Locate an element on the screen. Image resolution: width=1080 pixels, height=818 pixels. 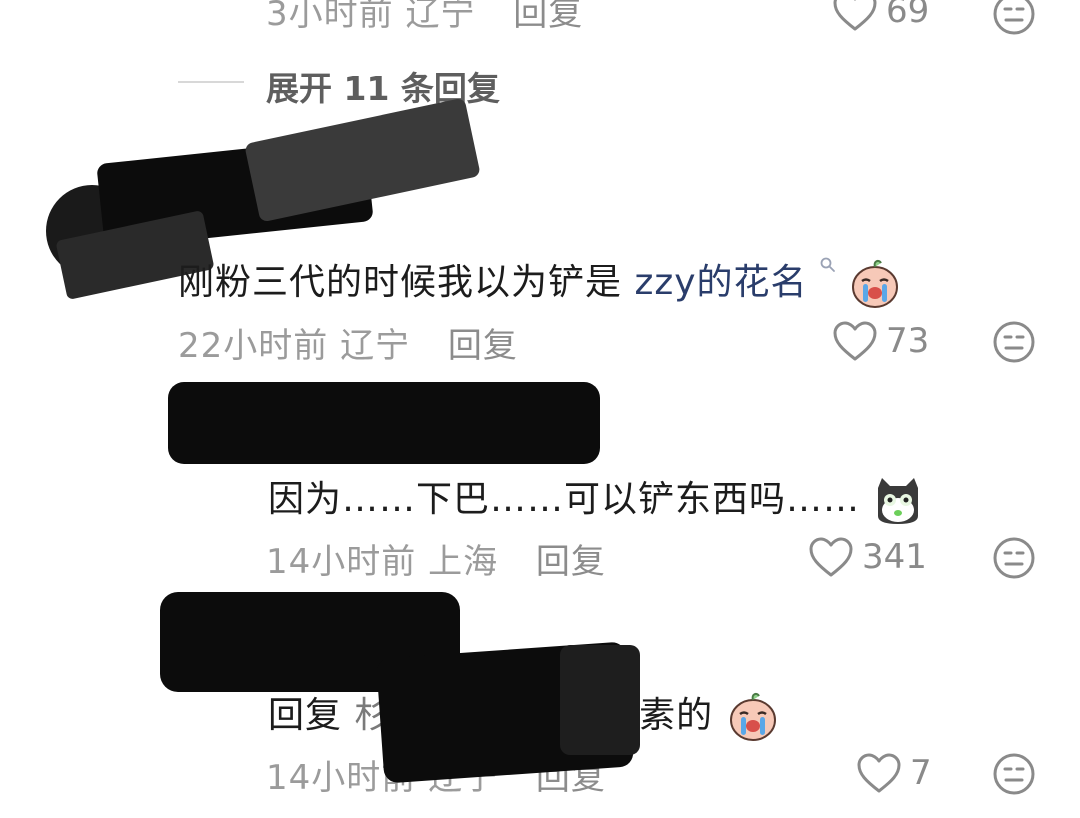
comment-meta: 22小时前 辽宁 回复 is located at coordinates (348, 342).